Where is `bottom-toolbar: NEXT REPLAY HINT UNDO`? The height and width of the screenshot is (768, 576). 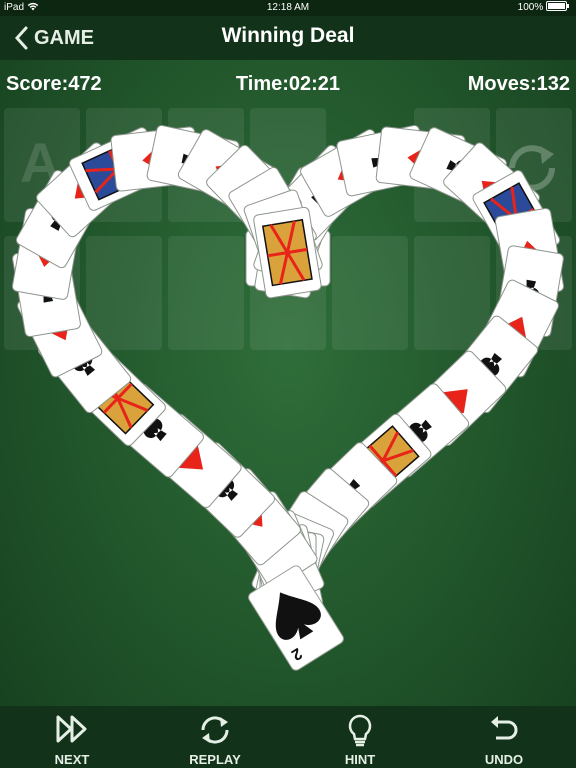
bottom-toolbar: NEXT REPLAY HINT UNDO is located at coordinates (288, 737).